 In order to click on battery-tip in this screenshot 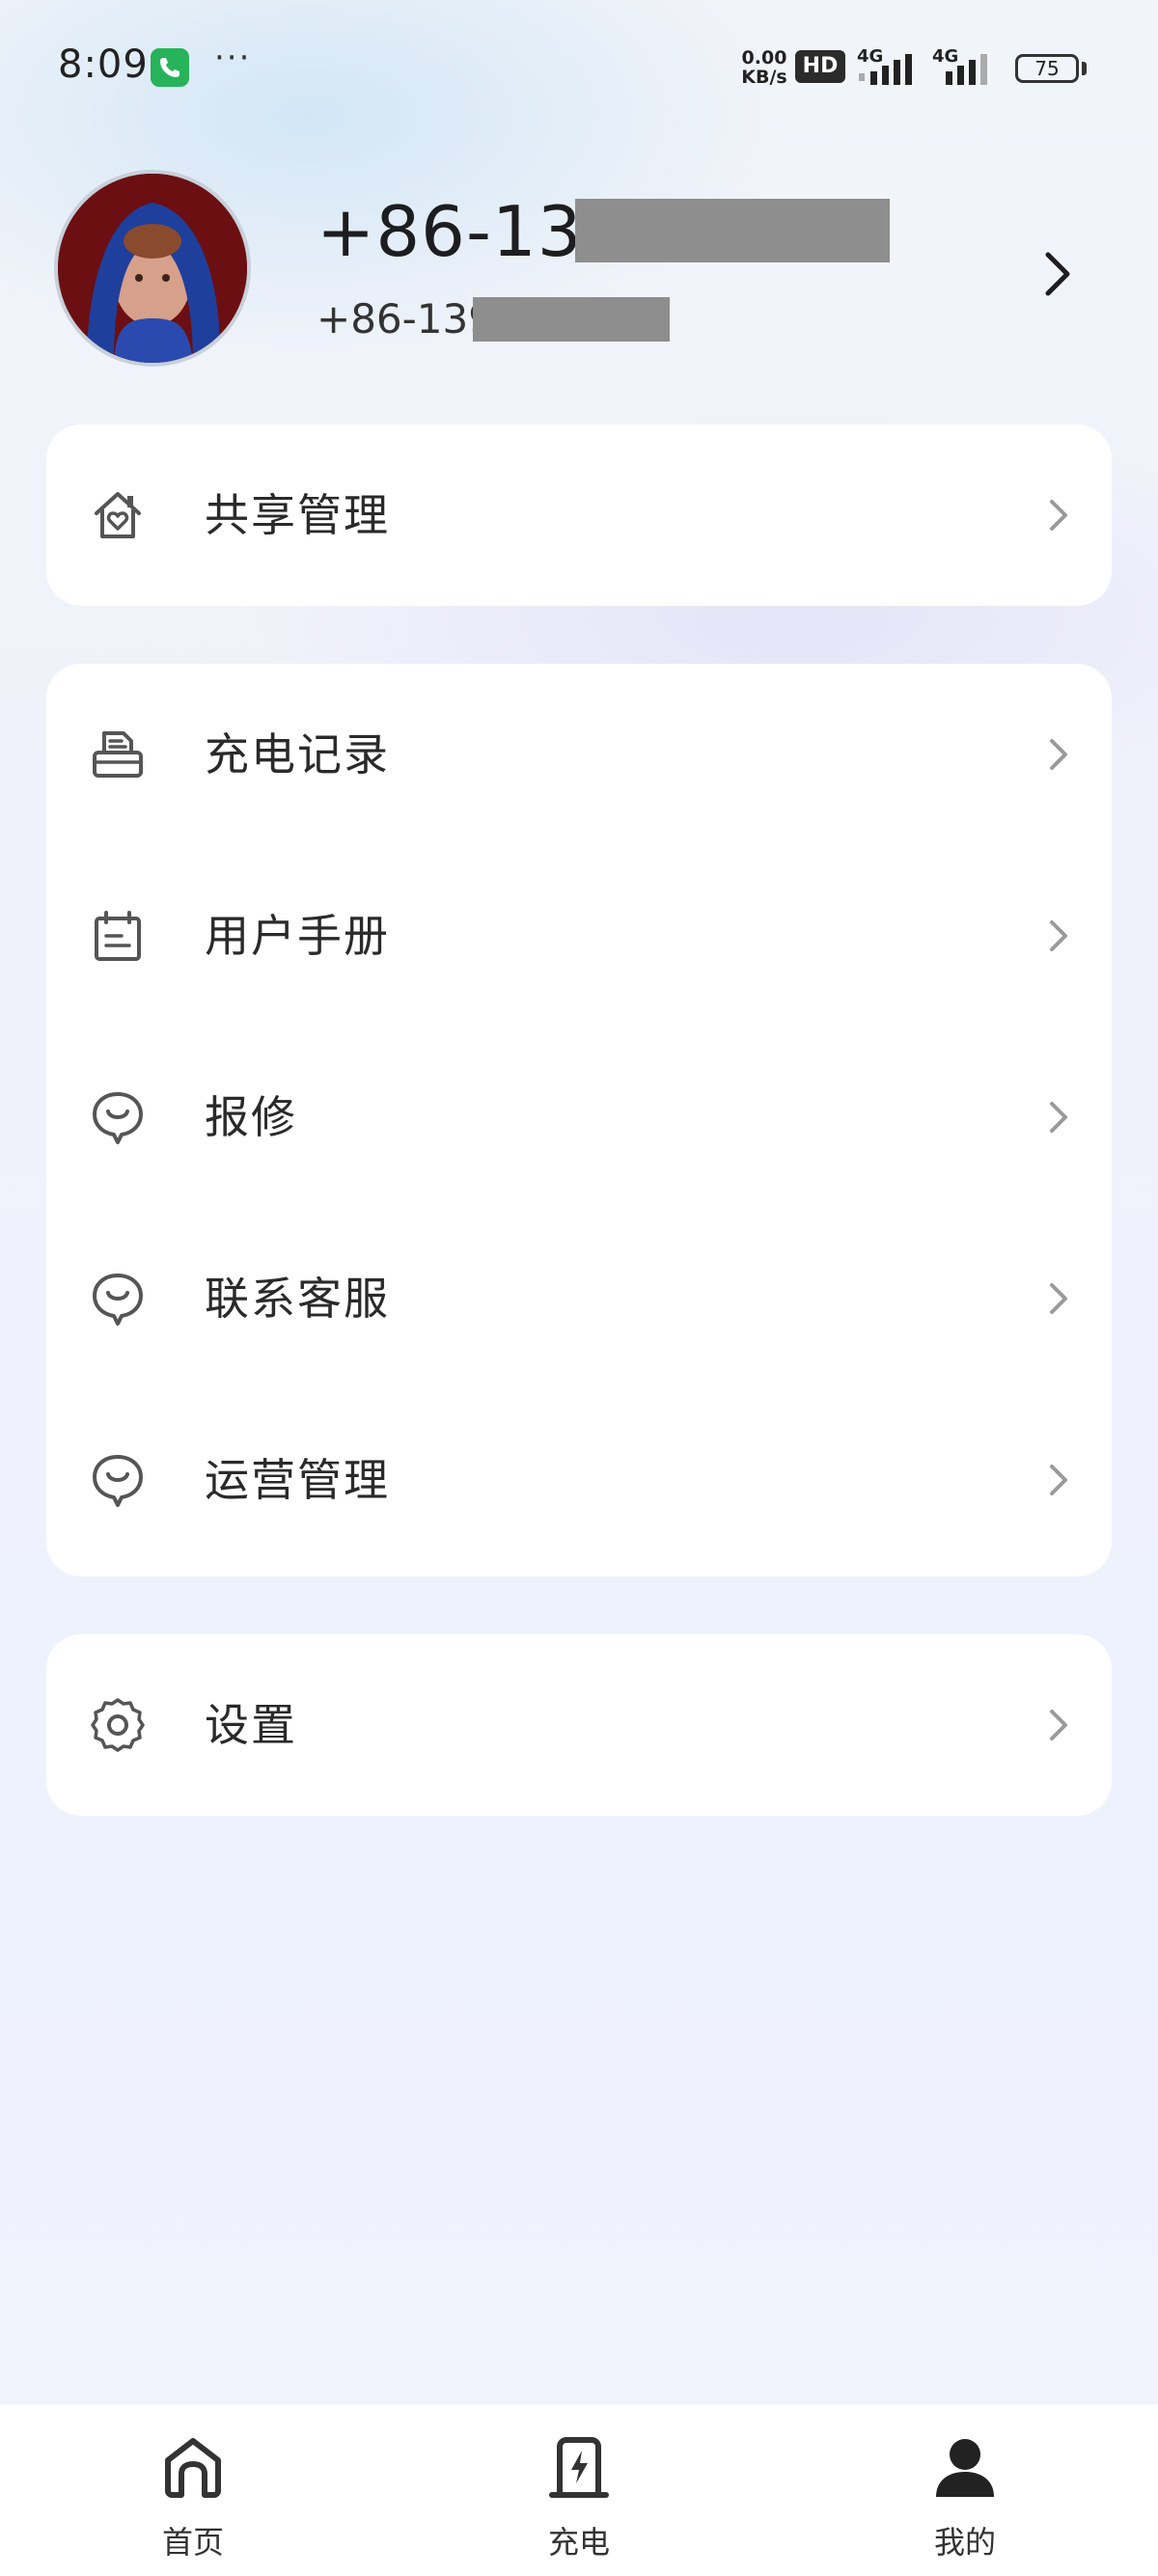, I will do `click(1084, 68)`.